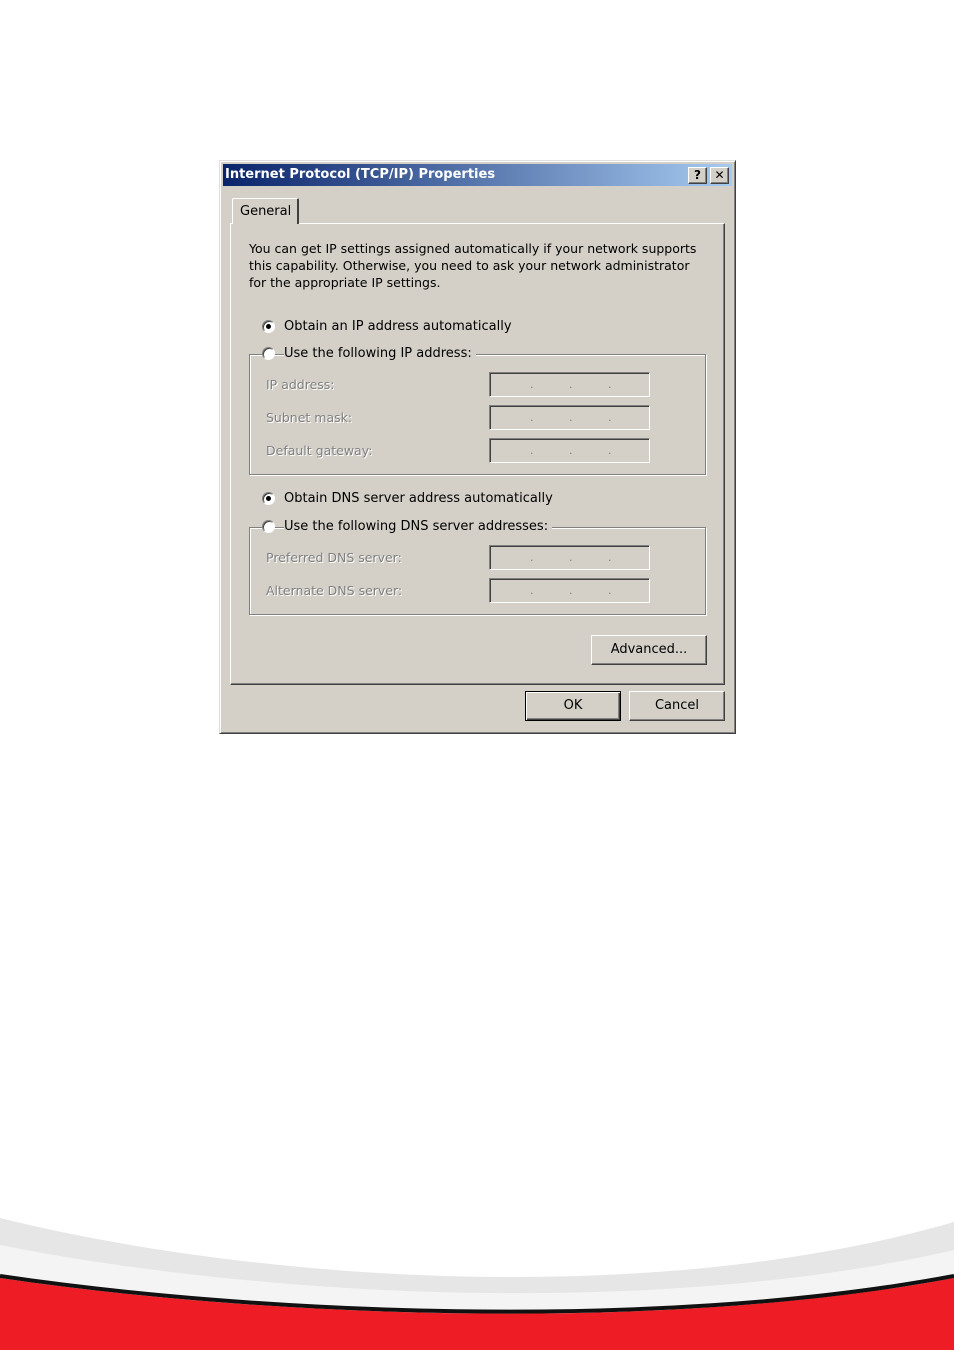 Image resolution: width=954 pixels, height=1350 pixels. What do you see at coordinates (268, 526) in the screenshot?
I see `use-static-dns-radio` at bounding box center [268, 526].